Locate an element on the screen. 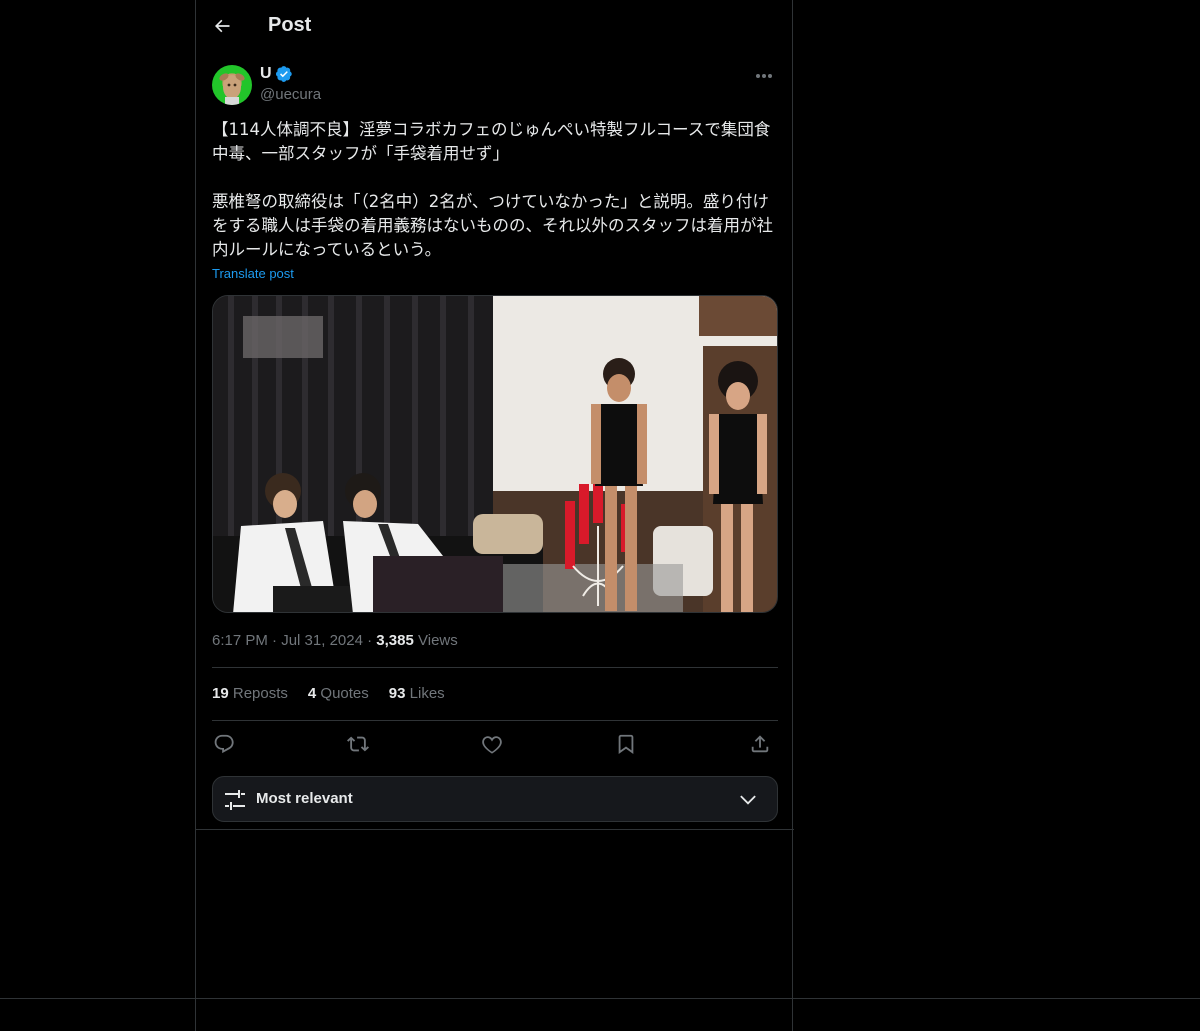 Image resolution: width=1200 pixels, height=1031 pixels. share-button is located at coordinates (760, 744).